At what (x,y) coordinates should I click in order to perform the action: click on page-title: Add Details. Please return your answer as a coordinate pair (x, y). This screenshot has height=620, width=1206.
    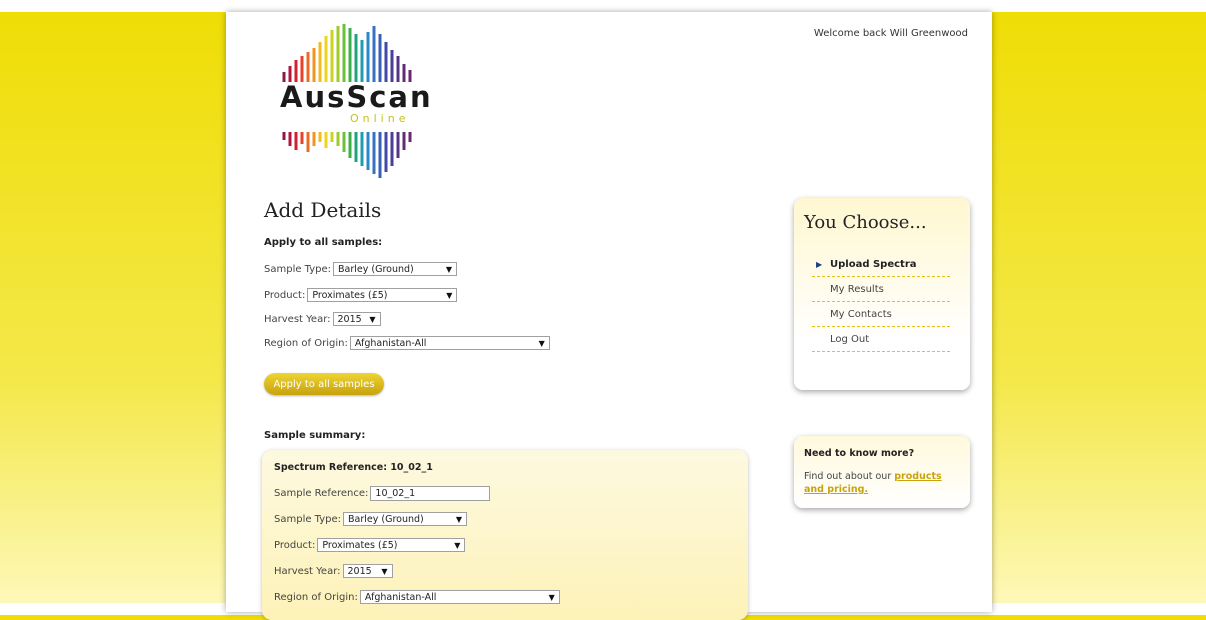
    Looking at the image, I should click on (323, 210).